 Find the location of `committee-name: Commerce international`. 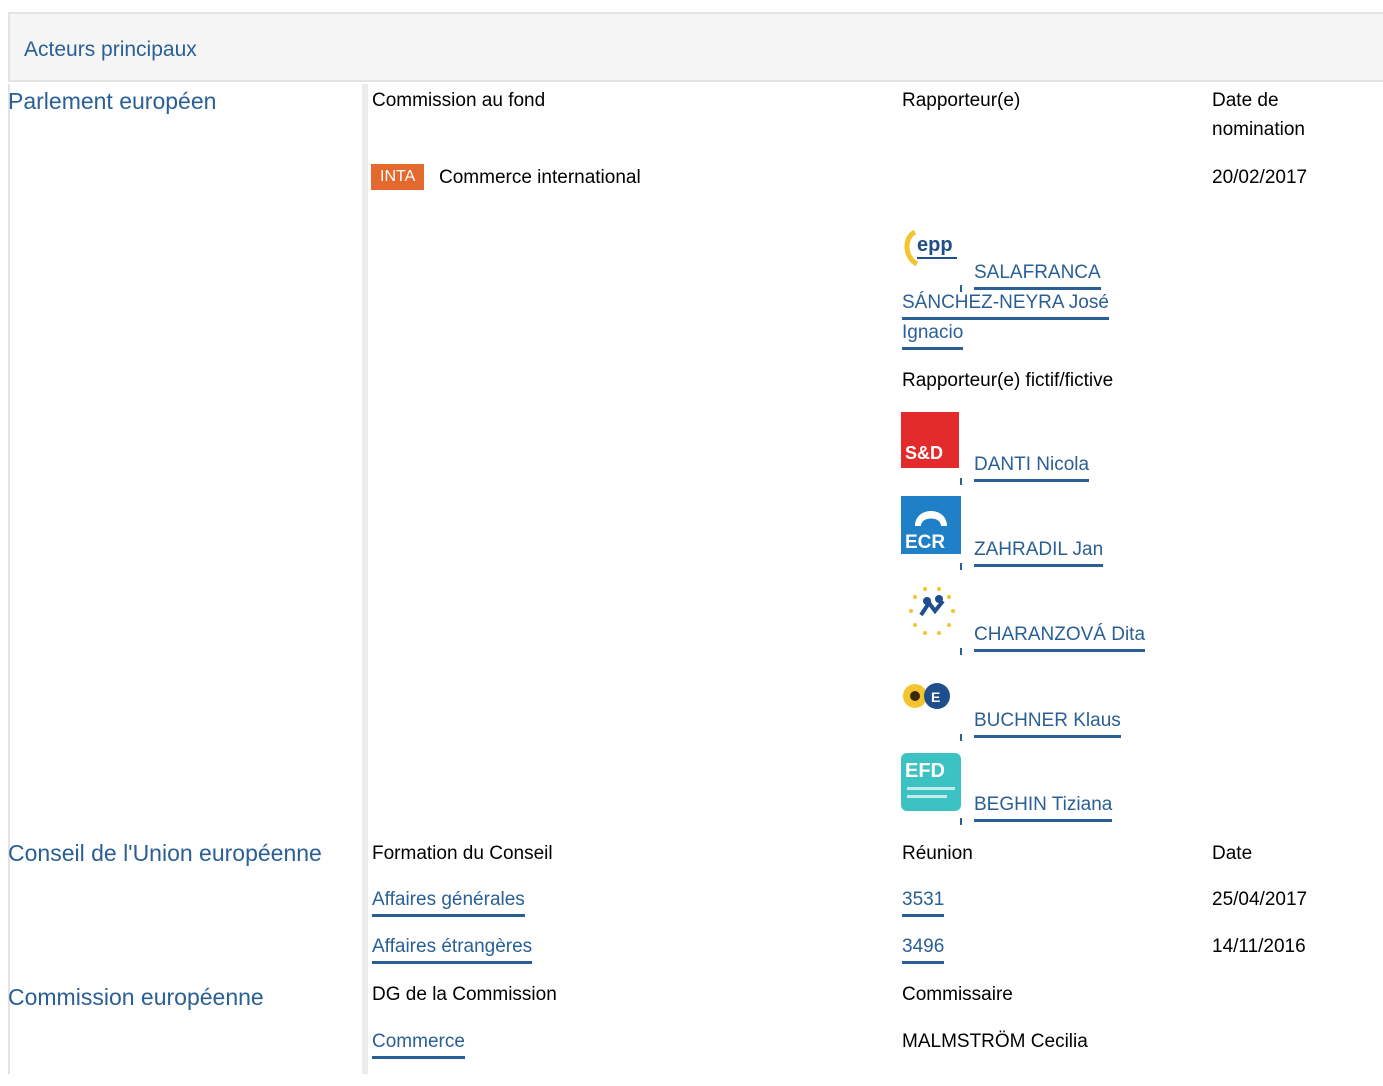

committee-name: Commerce international is located at coordinates (540, 177).